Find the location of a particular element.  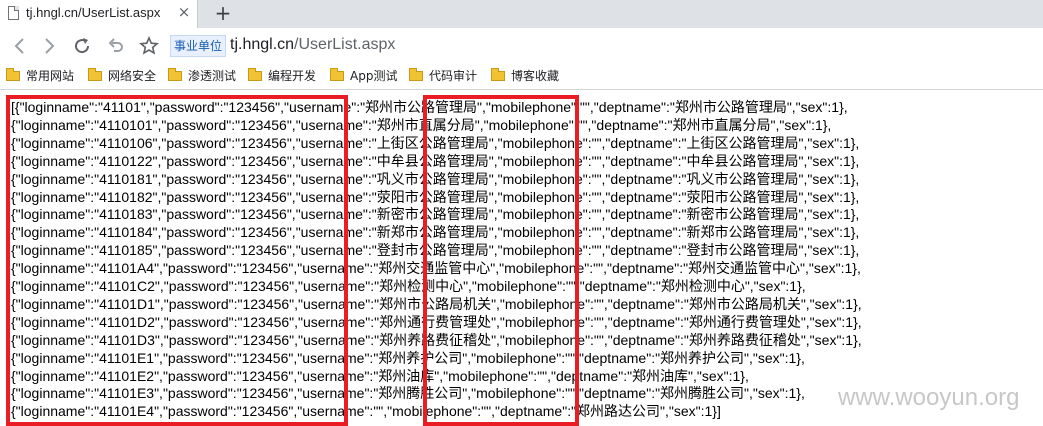

page-icon is located at coordinates (13, 13).